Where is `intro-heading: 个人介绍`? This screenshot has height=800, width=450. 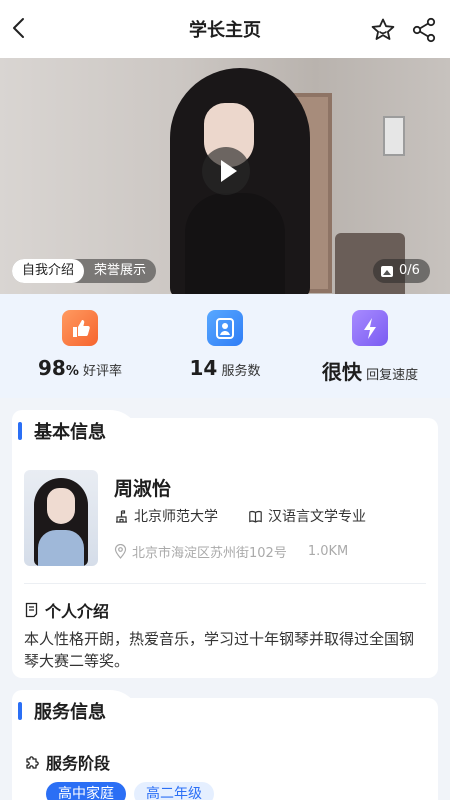 intro-heading: 个人介绍 is located at coordinates (66, 610).